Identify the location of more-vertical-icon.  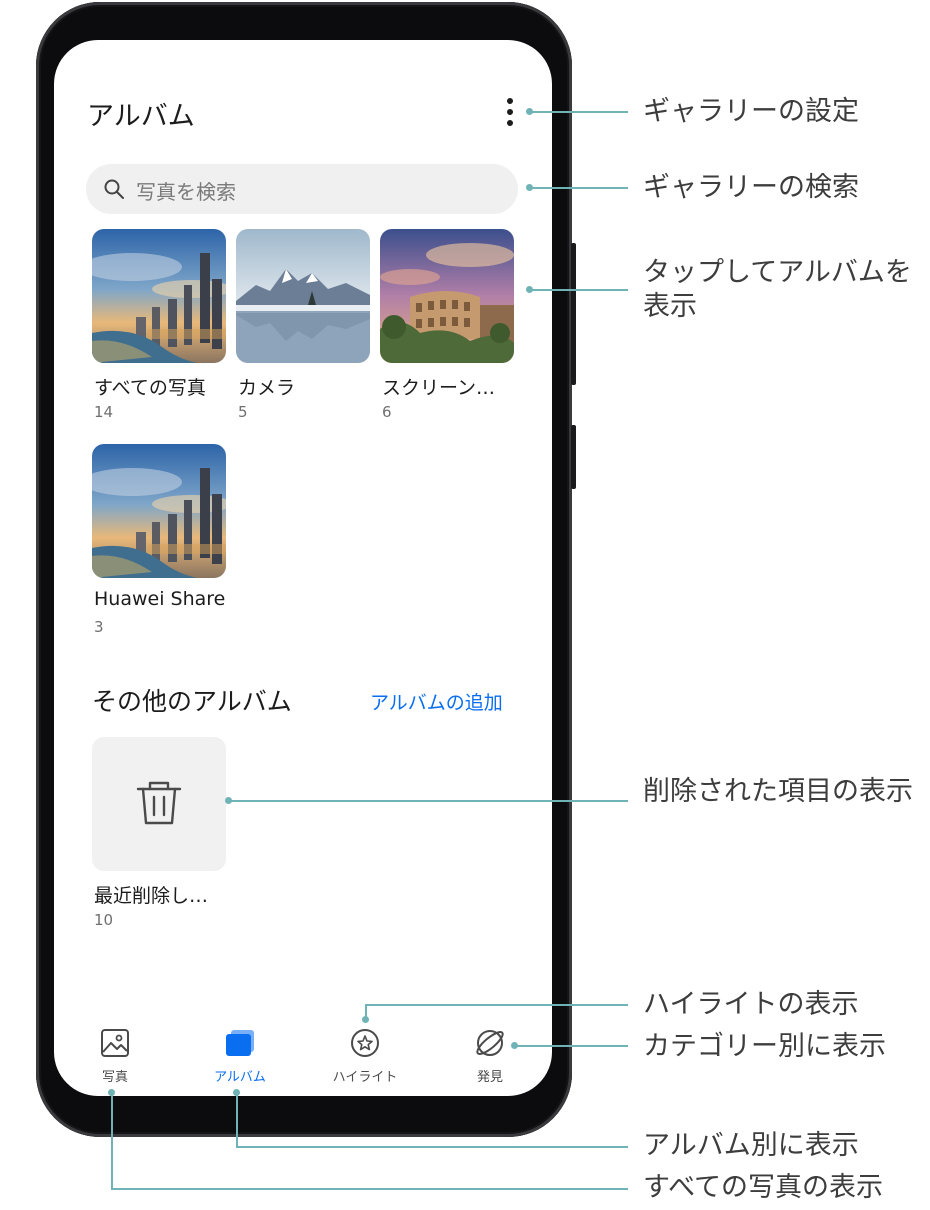
(510, 112).